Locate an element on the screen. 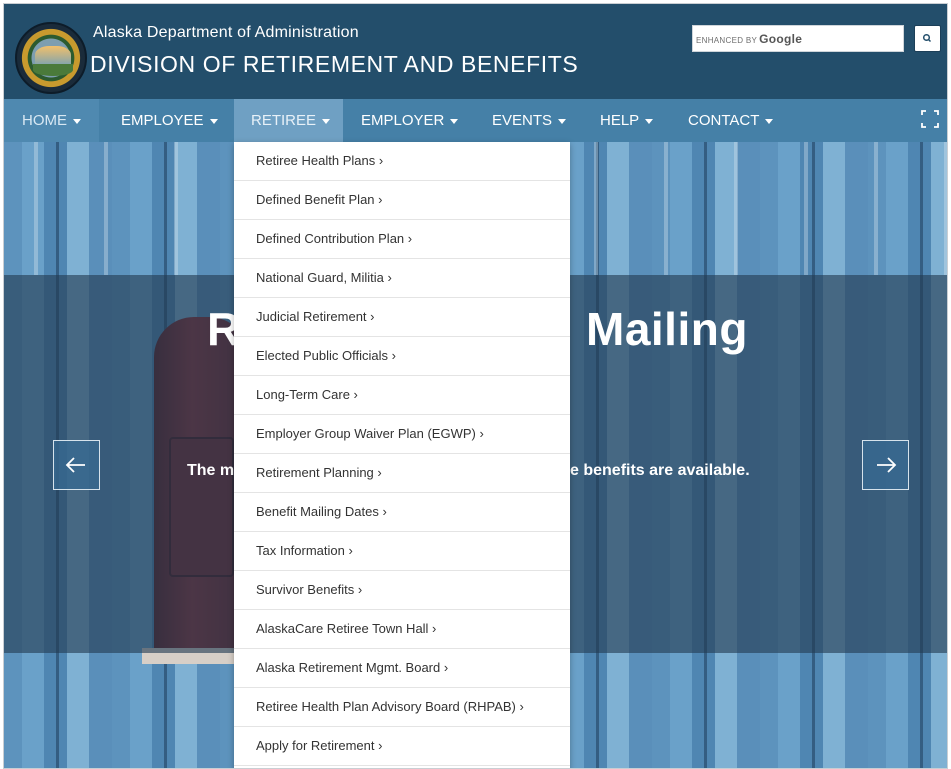  arrow-left-icon is located at coordinates (75, 465).